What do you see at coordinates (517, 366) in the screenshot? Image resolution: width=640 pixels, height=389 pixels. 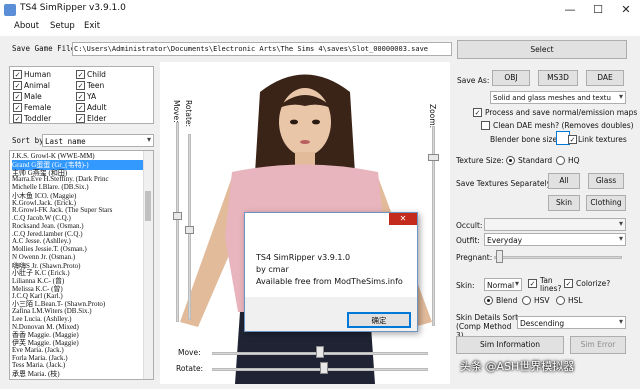 I see `watermark: 头条 @ASH世界模拟器` at bounding box center [517, 366].